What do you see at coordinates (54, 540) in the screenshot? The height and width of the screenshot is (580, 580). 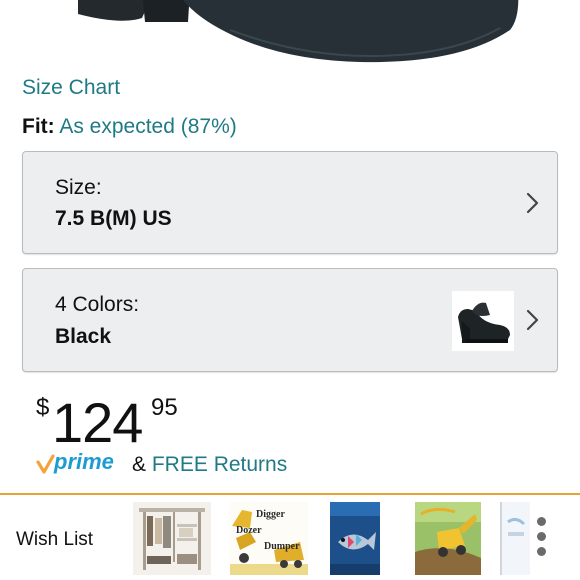 I see `wish-list-label: Wish List` at bounding box center [54, 540].